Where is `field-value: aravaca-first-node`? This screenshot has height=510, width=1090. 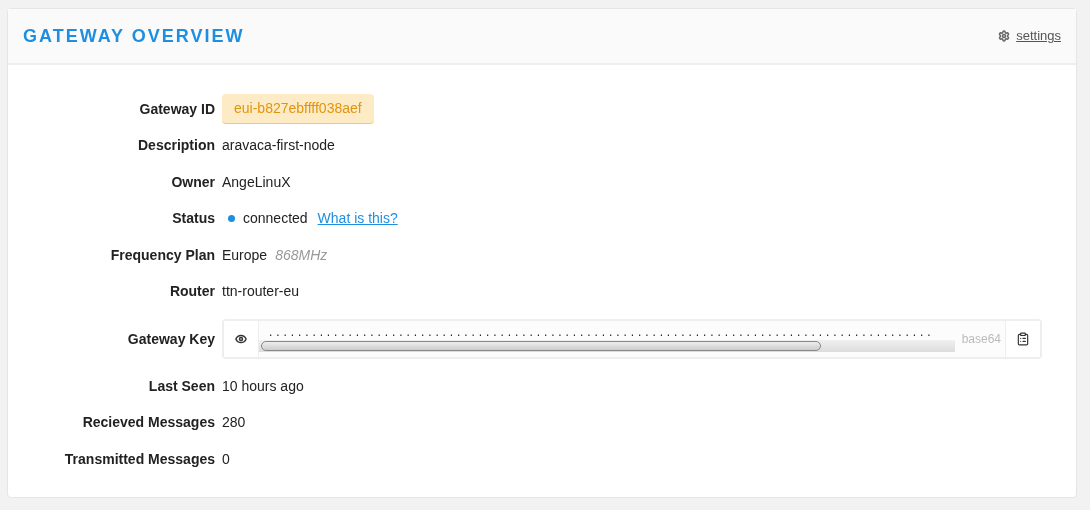 field-value: aravaca-first-node is located at coordinates (278, 146).